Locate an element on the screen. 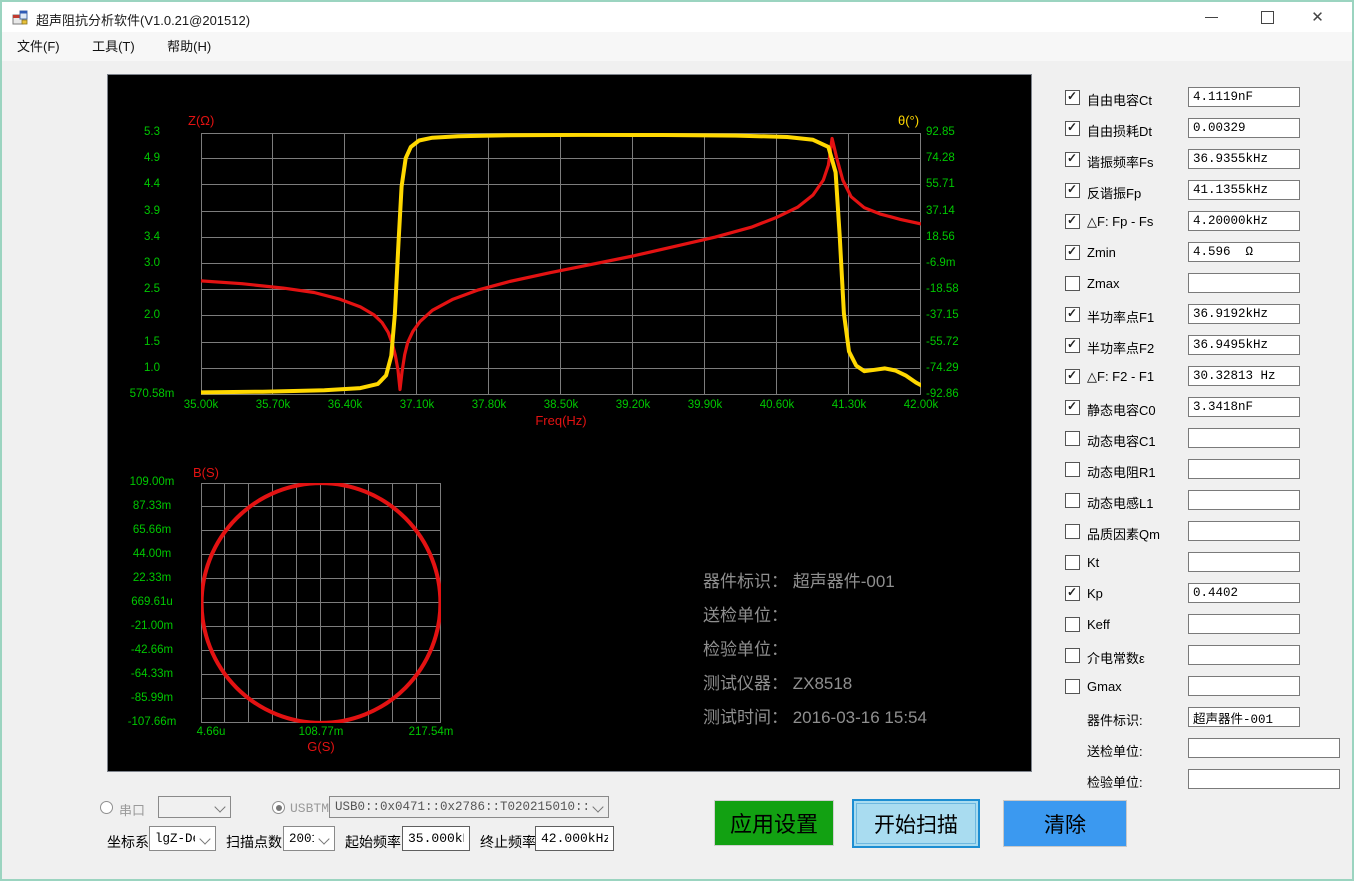 The height and width of the screenshot is (881, 1354). freq-axis-tick: 35.00k is located at coordinates (201, 405).